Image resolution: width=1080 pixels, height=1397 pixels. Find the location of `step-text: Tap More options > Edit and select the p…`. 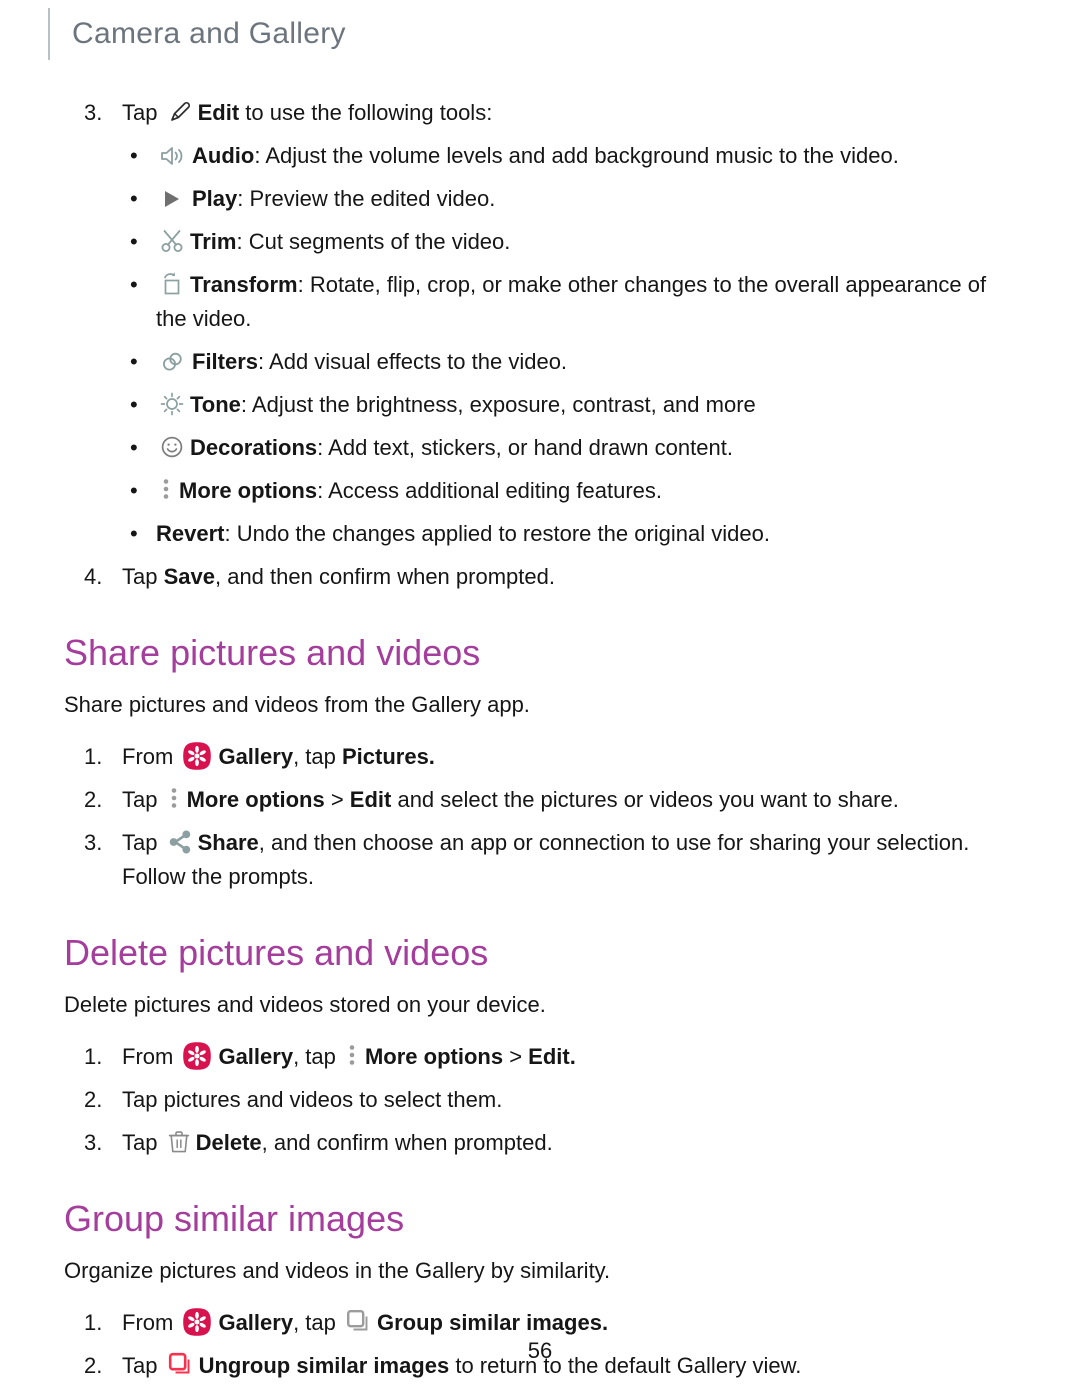

step-text: Tap More options > Edit and select the p… is located at coordinates (571, 800).